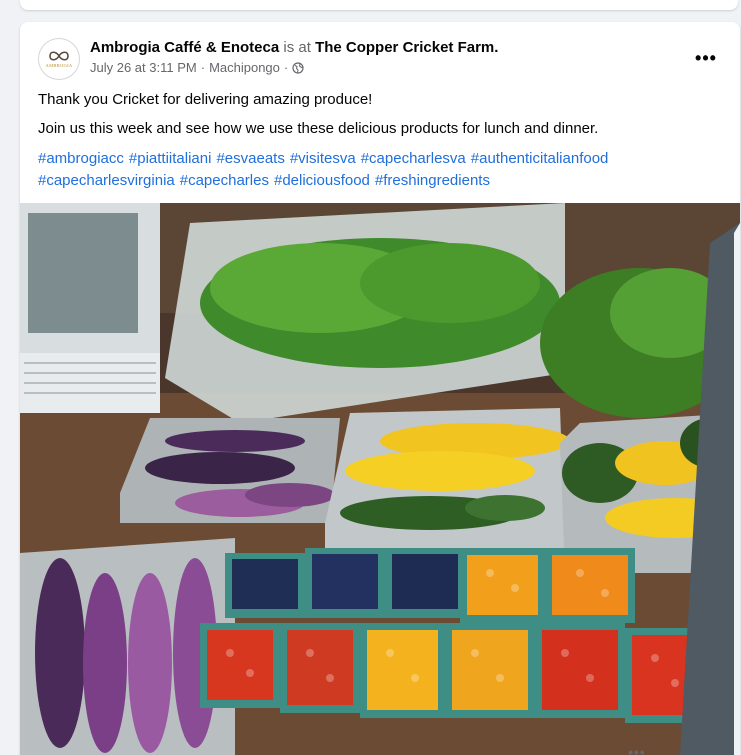  I want to click on logo-swirl-icon, so click(59, 56).